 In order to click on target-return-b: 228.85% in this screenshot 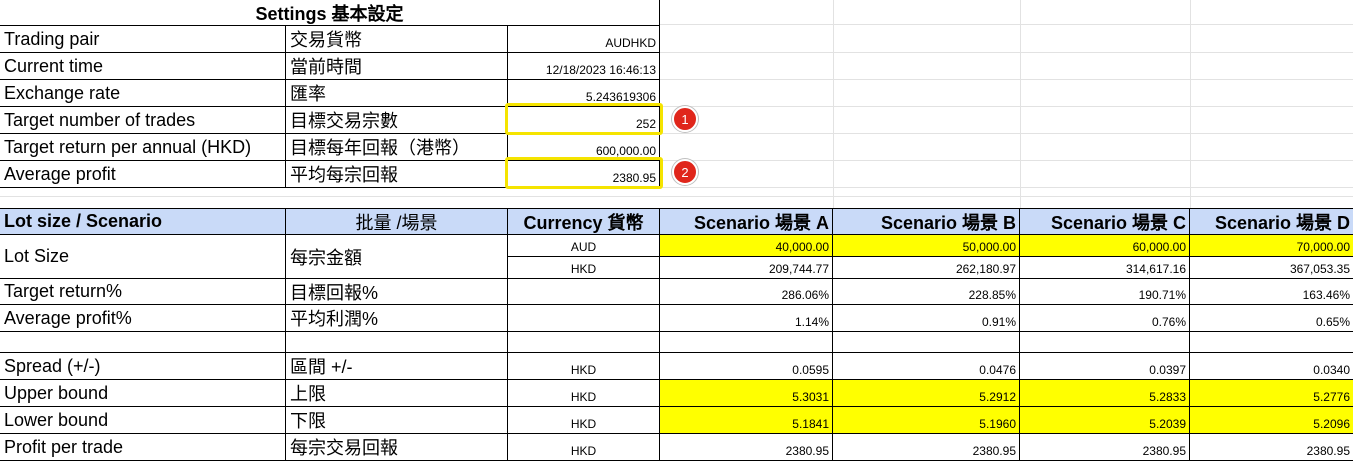, I will do `click(926, 292)`.